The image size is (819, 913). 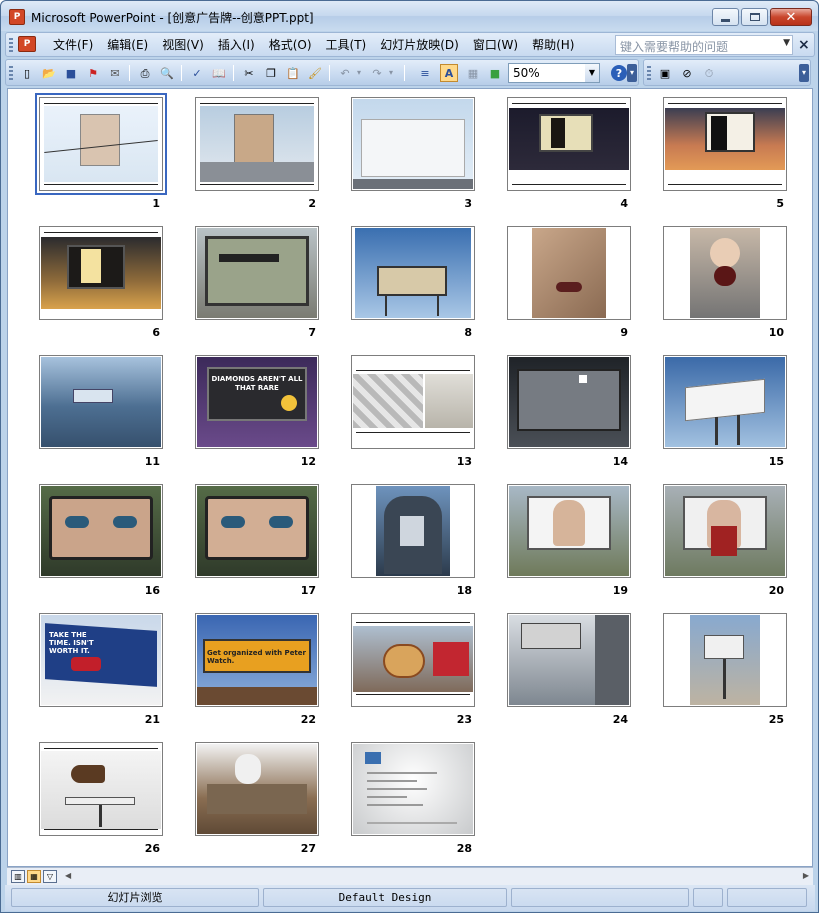 What do you see at coordinates (18, 876) in the screenshot?
I see `normal-view-icon: ▥` at bounding box center [18, 876].